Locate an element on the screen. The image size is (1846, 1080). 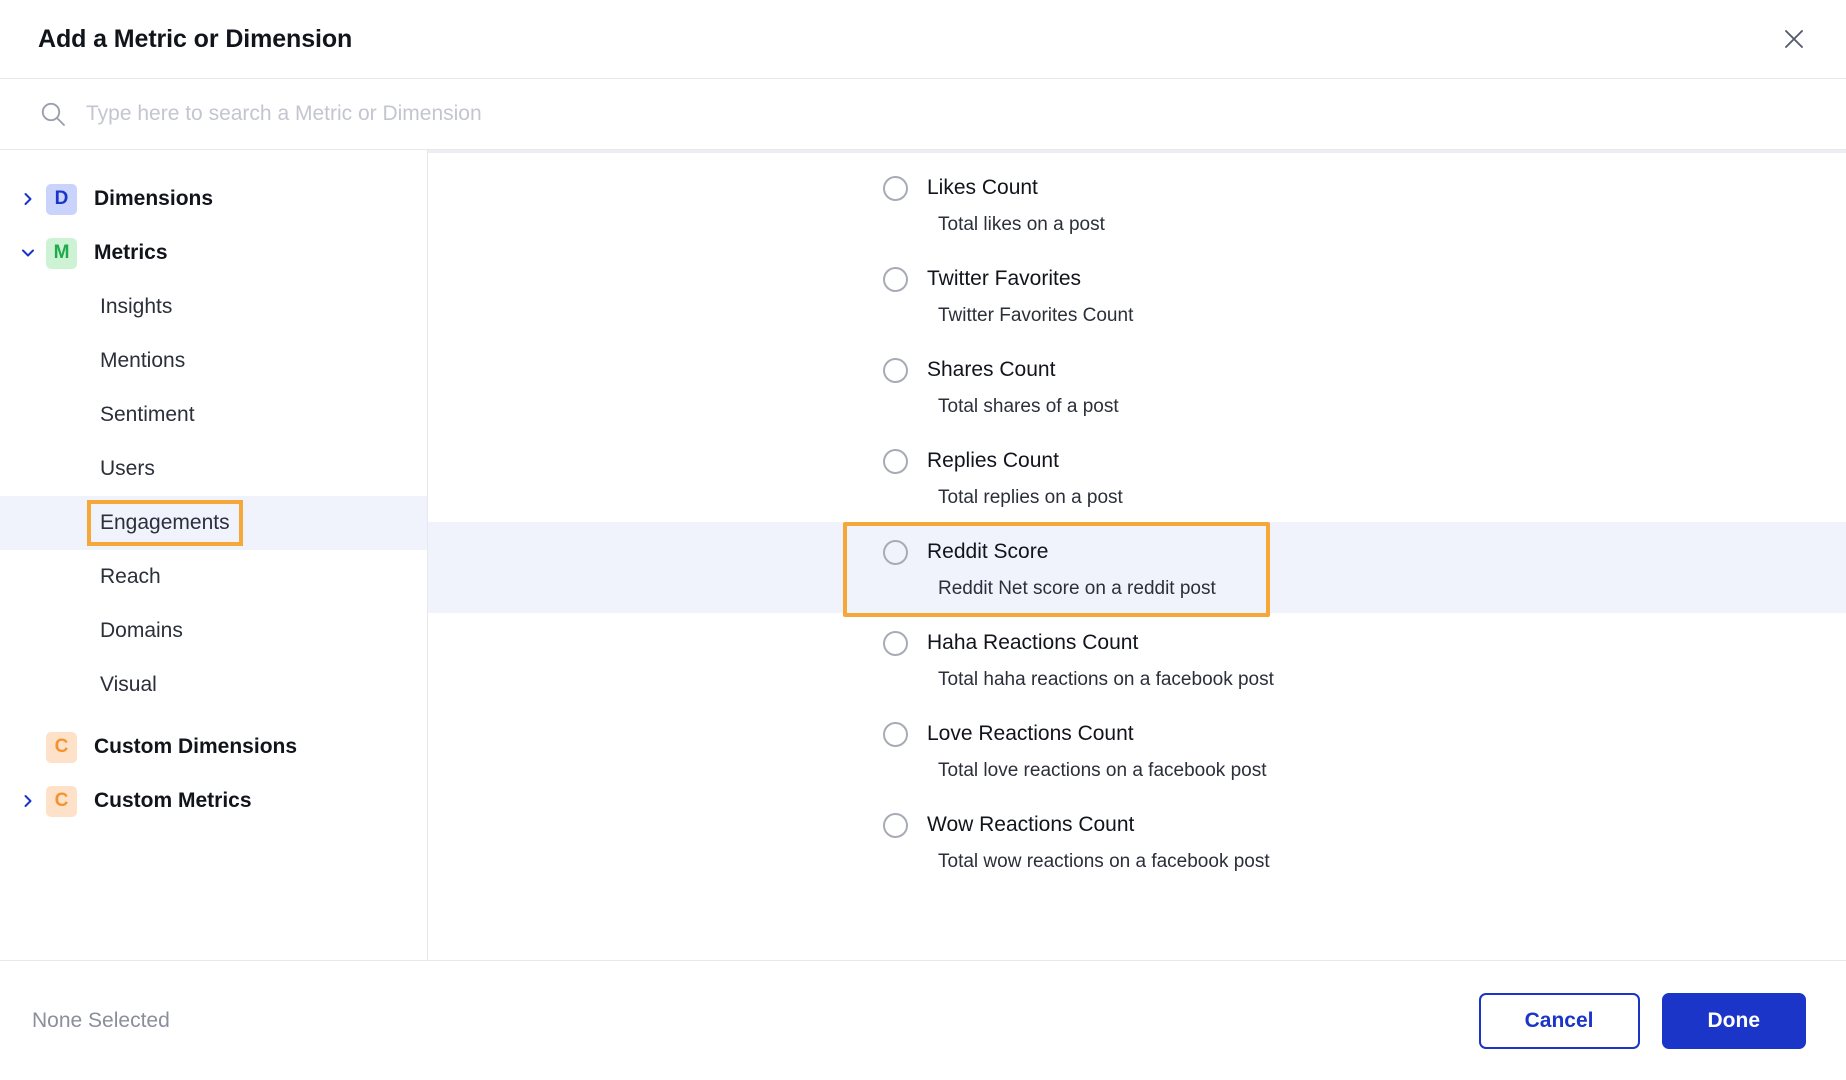
metric-badge-icon: M is located at coordinates (61, 253).